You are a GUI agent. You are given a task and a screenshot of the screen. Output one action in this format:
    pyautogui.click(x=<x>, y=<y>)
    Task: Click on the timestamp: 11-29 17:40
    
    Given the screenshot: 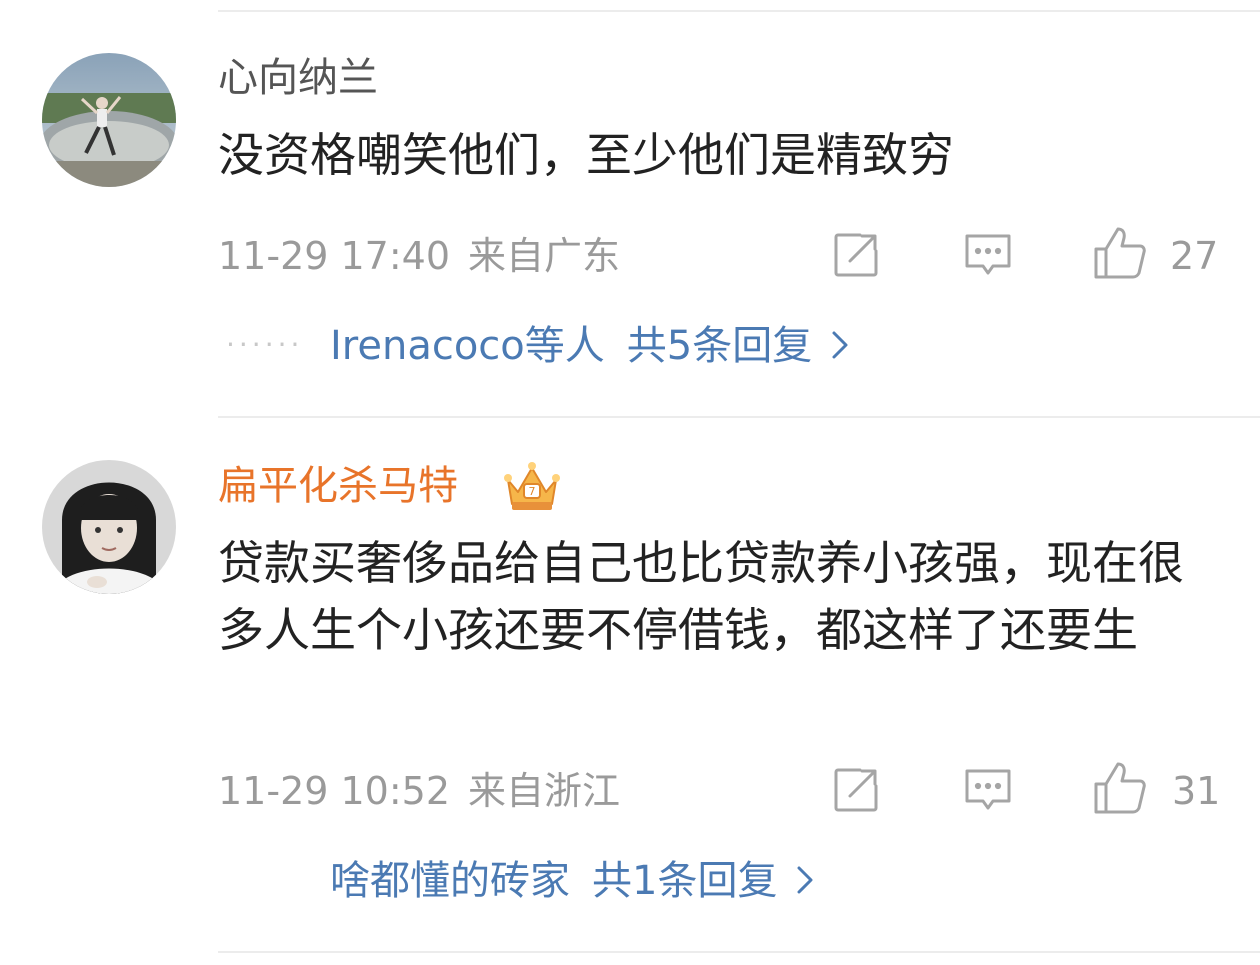 What is the action you would take?
    pyautogui.click(x=334, y=256)
    